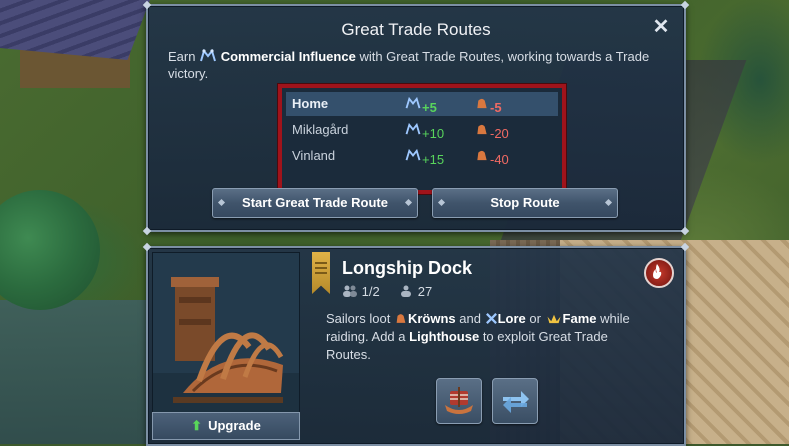 The image size is (789, 446). Describe the element at coordinates (554, 319) in the screenshot. I see `fame-icon` at that location.